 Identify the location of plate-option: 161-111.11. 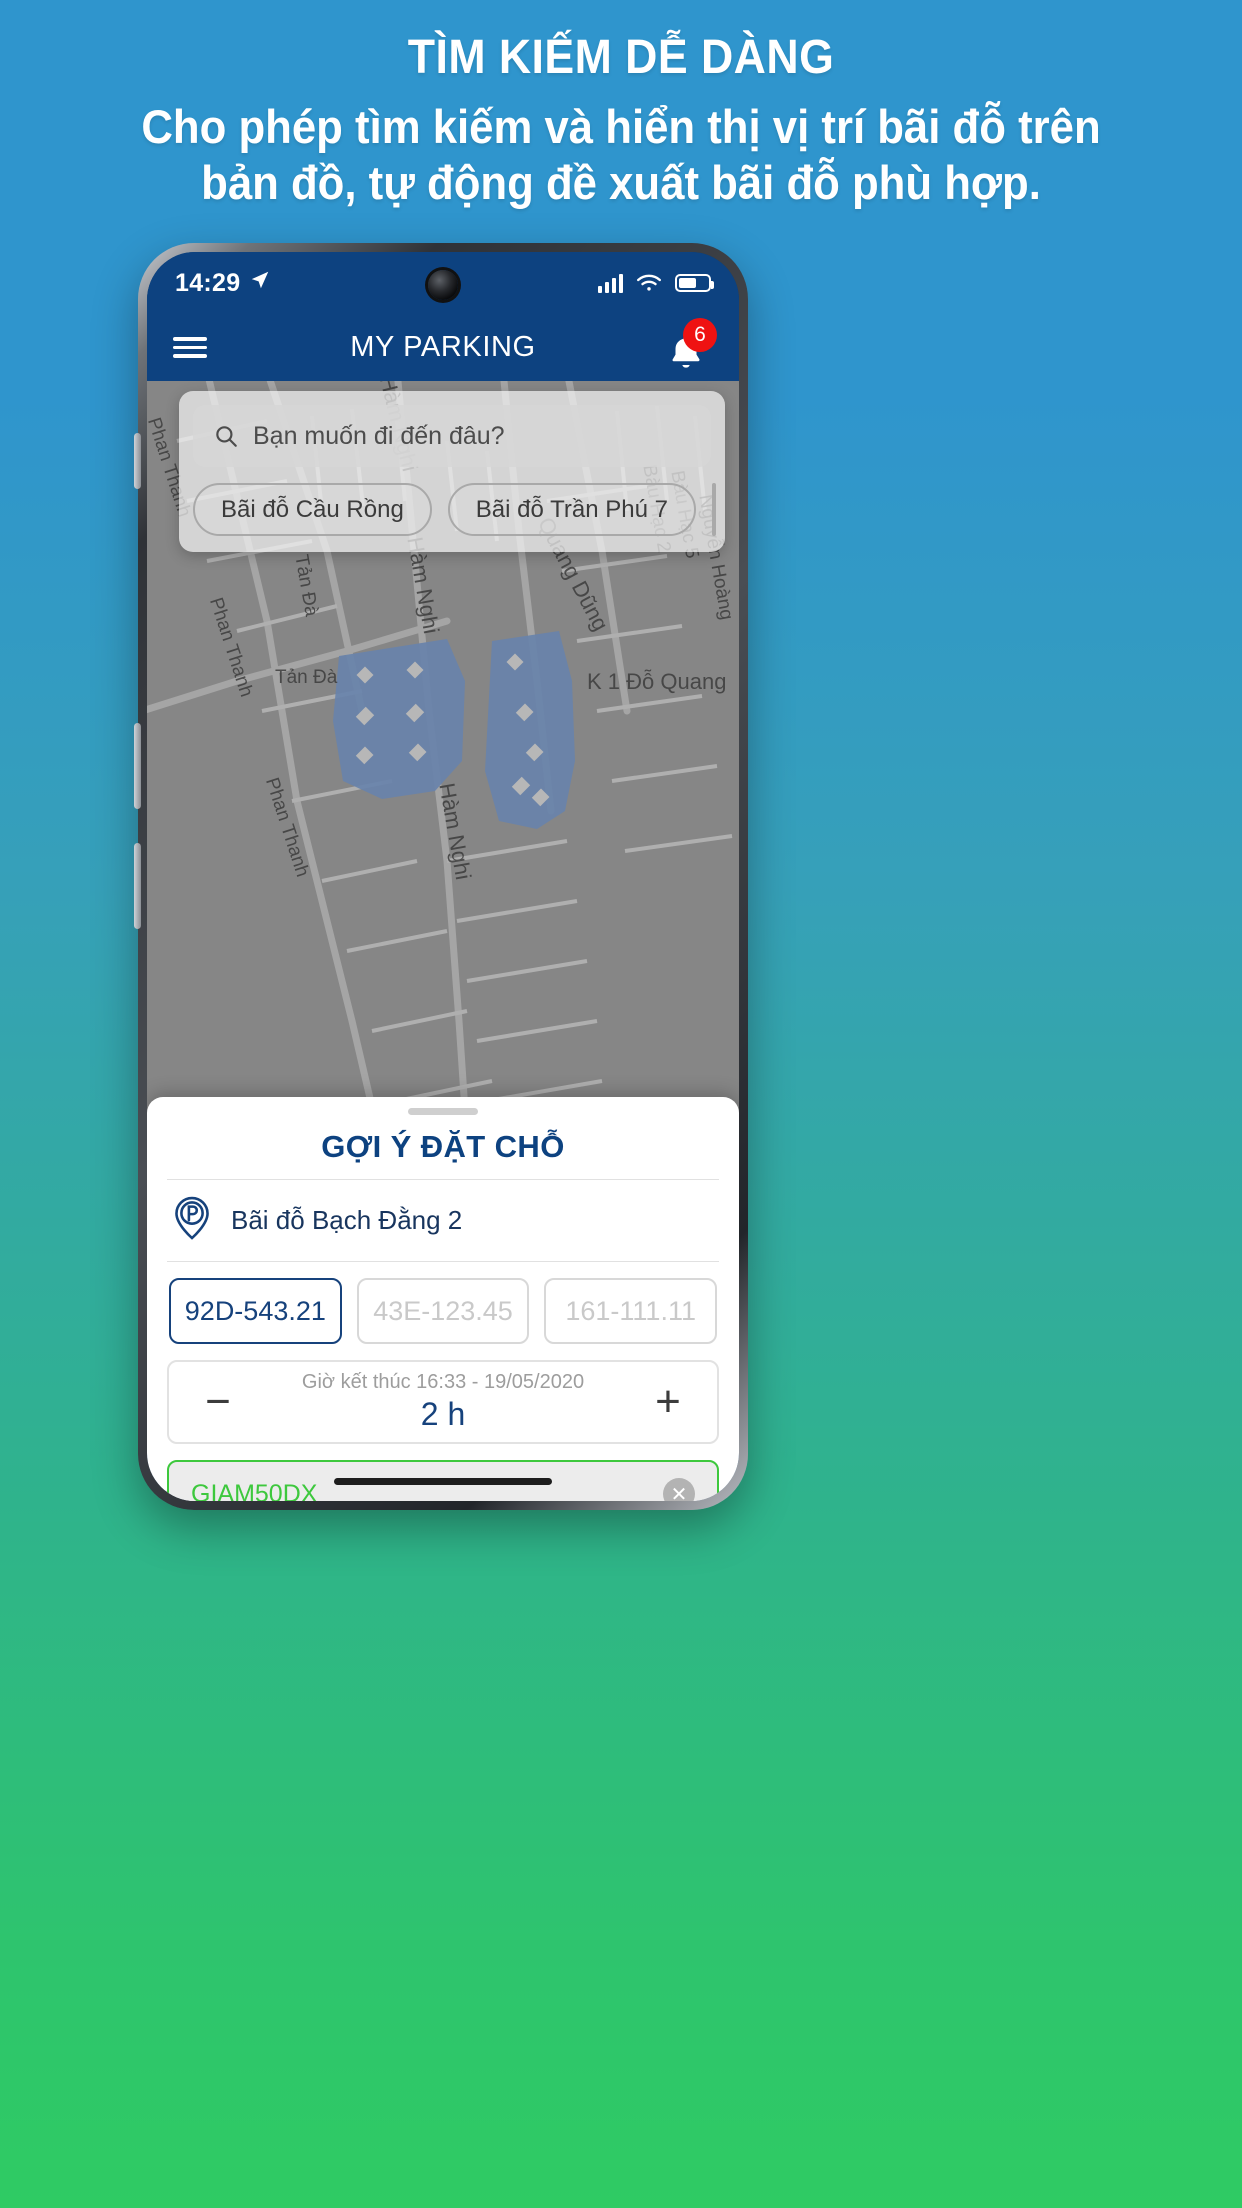
(631, 1311).